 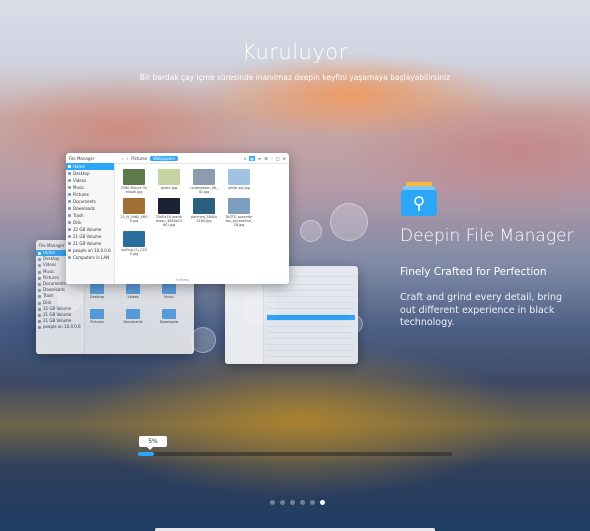 I want to click on file-name: 2560x16 (earthmoon_3840x2160).jpg, so click(x=169, y=221).